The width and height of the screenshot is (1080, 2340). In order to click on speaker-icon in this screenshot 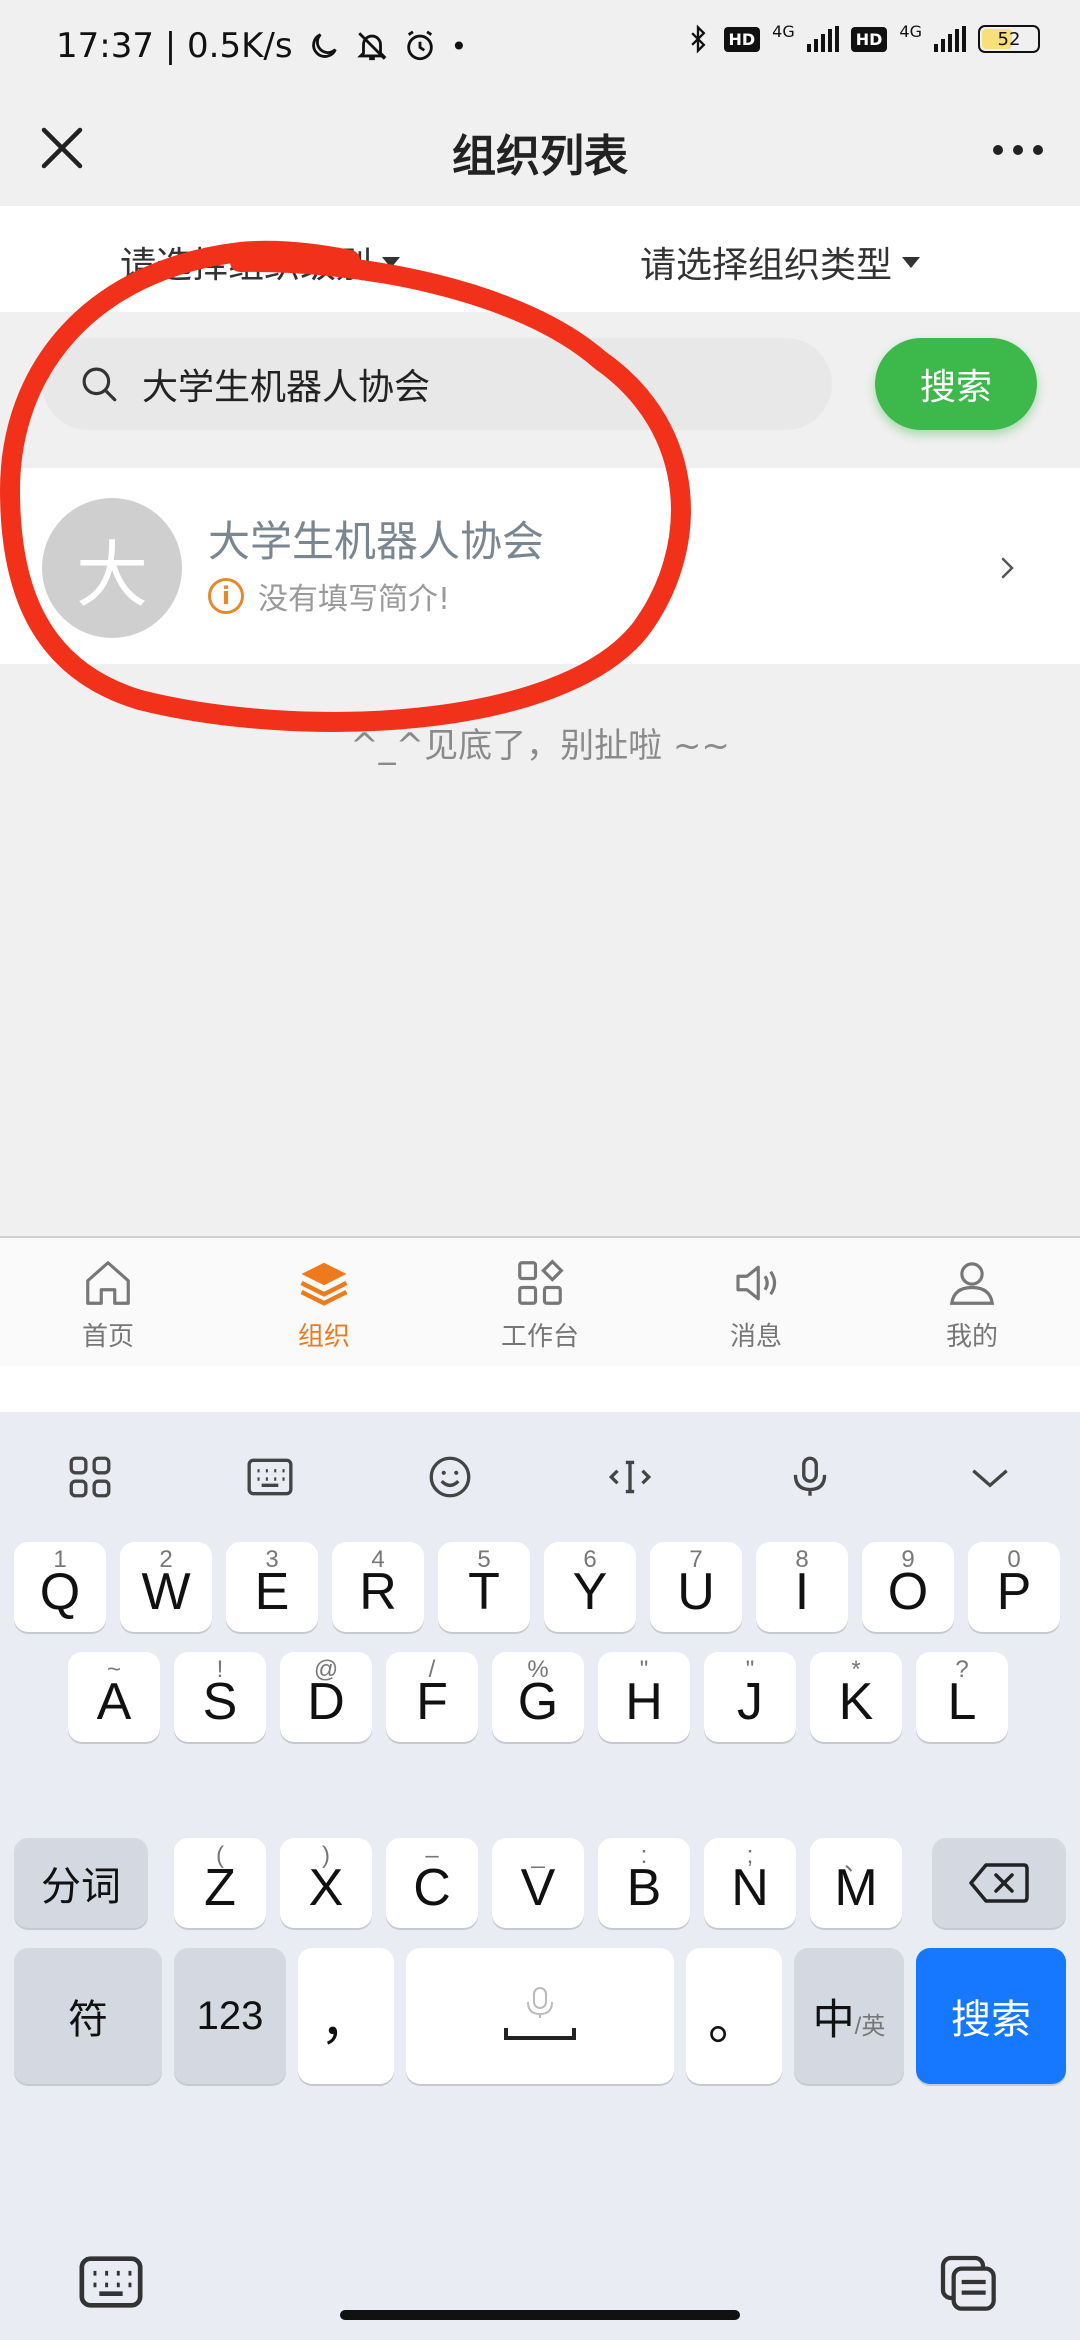, I will do `click(756, 1283)`.